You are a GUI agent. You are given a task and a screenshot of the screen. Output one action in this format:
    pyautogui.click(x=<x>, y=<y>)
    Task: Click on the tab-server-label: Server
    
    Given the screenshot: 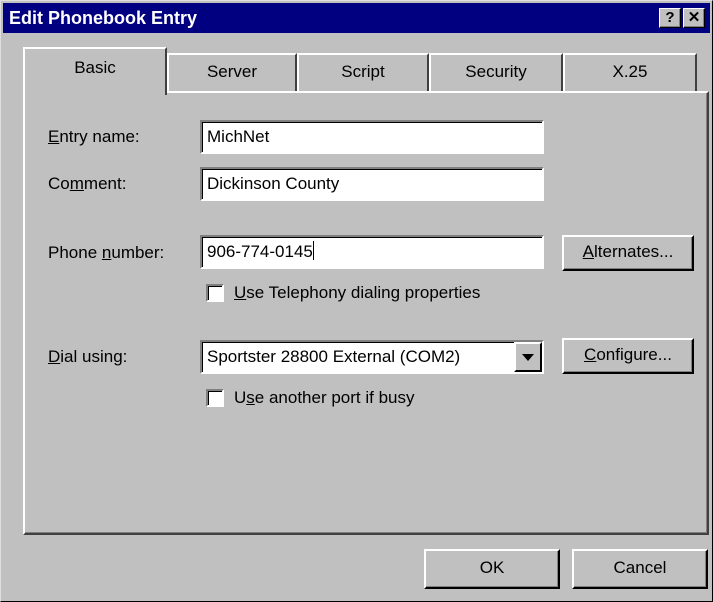 What is the action you would take?
    pyautogui.click(x=232, y=71)
    